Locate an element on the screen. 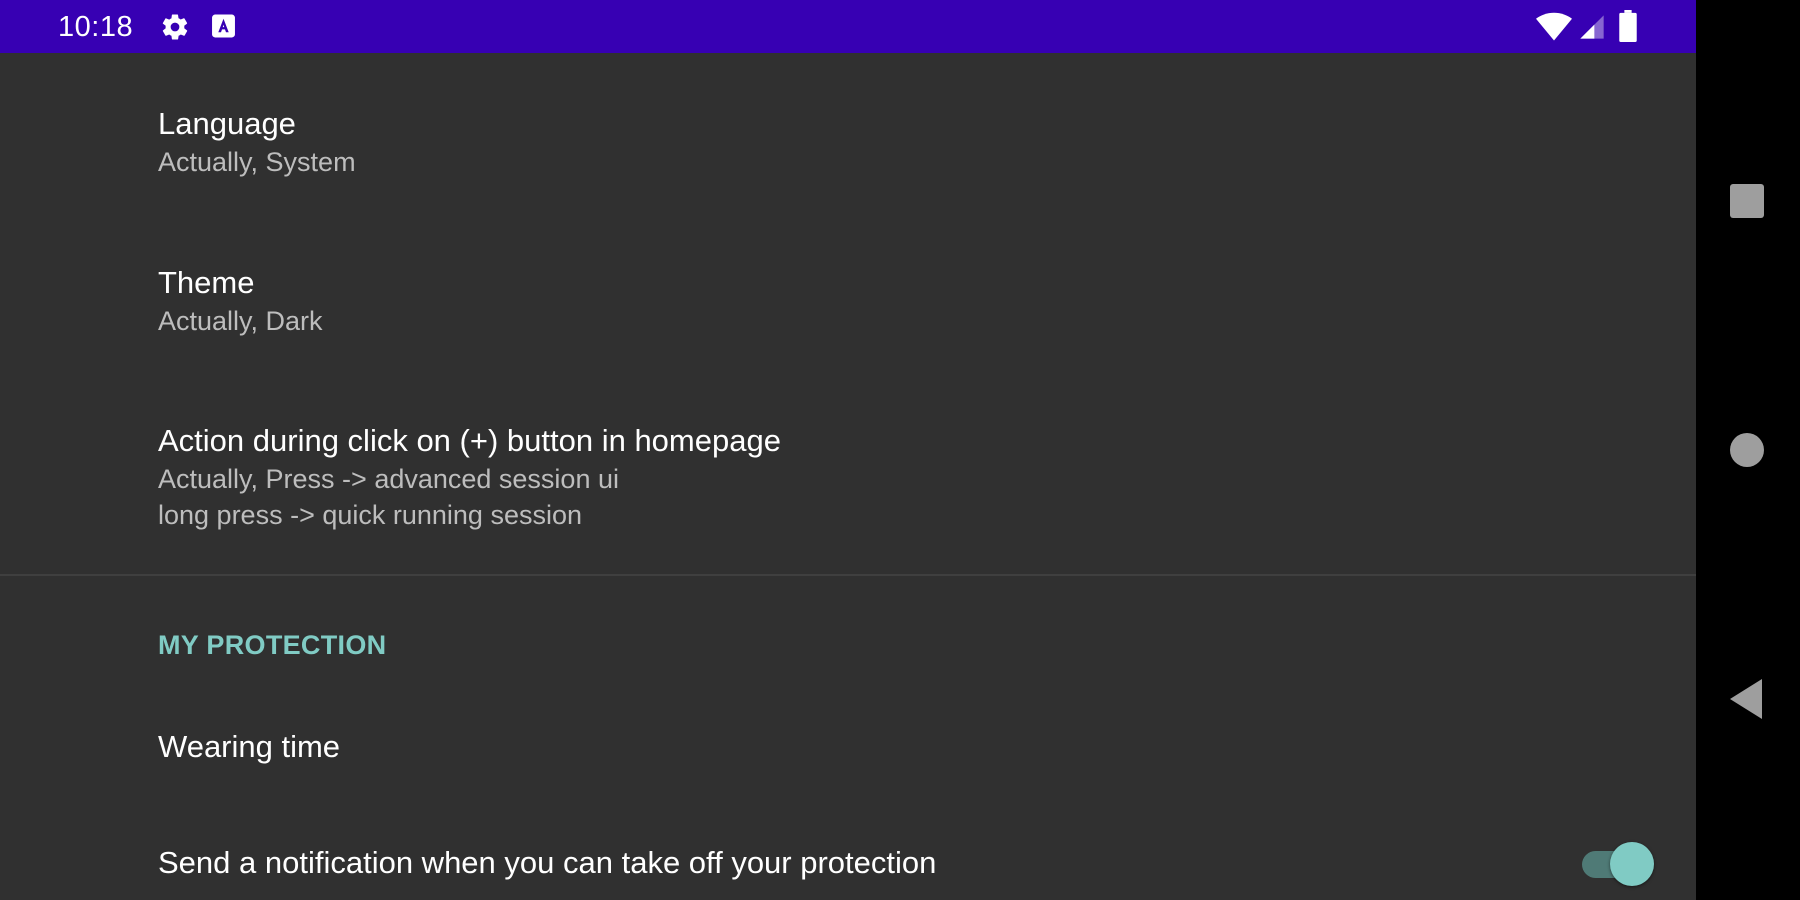  status-time: 10:18 is located at coordinates (96, 27).